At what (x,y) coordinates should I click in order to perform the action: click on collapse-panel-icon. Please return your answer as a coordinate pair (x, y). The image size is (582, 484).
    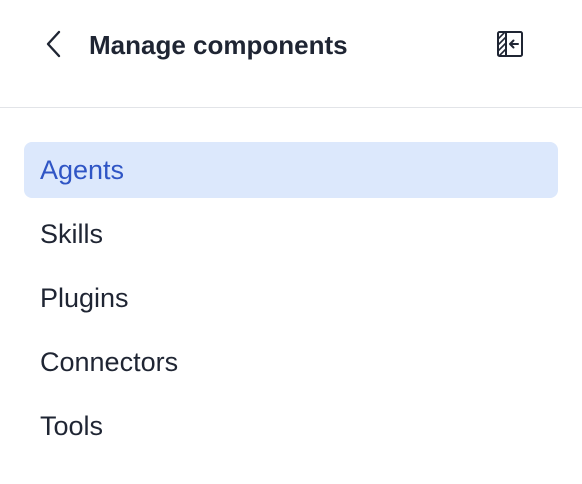
    Looking at the image, I should click on (510, 44).